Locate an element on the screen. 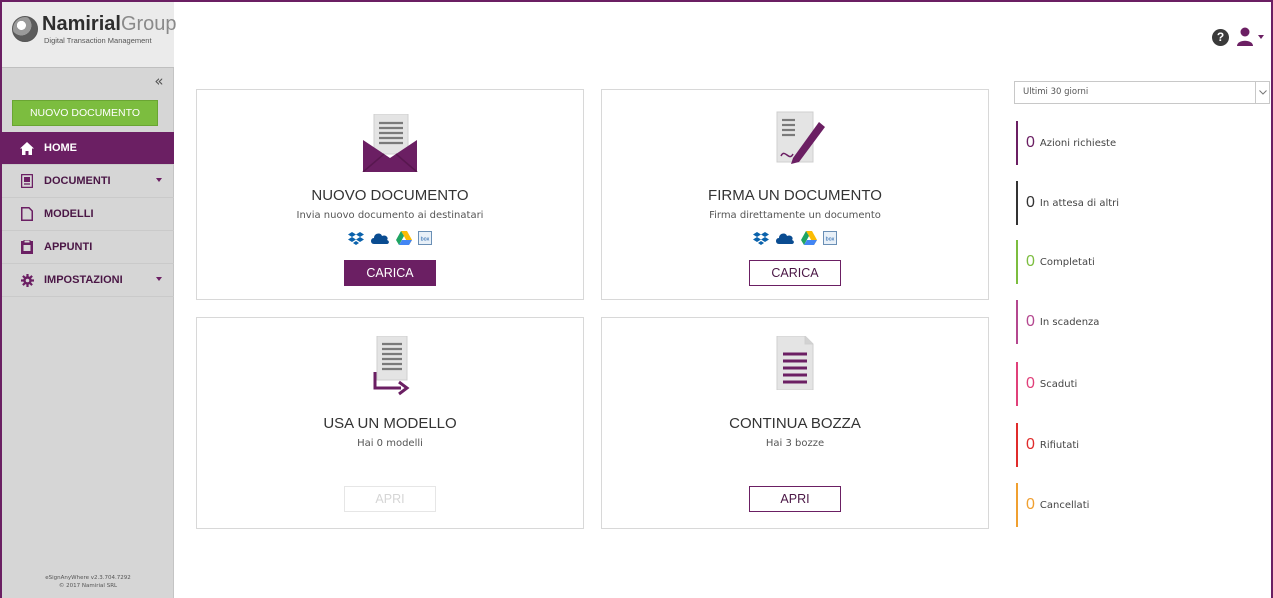 This screenshot has height=598, width=1273. logo-tagline: Digital Transaction Management is located at coordinates (98, 40).